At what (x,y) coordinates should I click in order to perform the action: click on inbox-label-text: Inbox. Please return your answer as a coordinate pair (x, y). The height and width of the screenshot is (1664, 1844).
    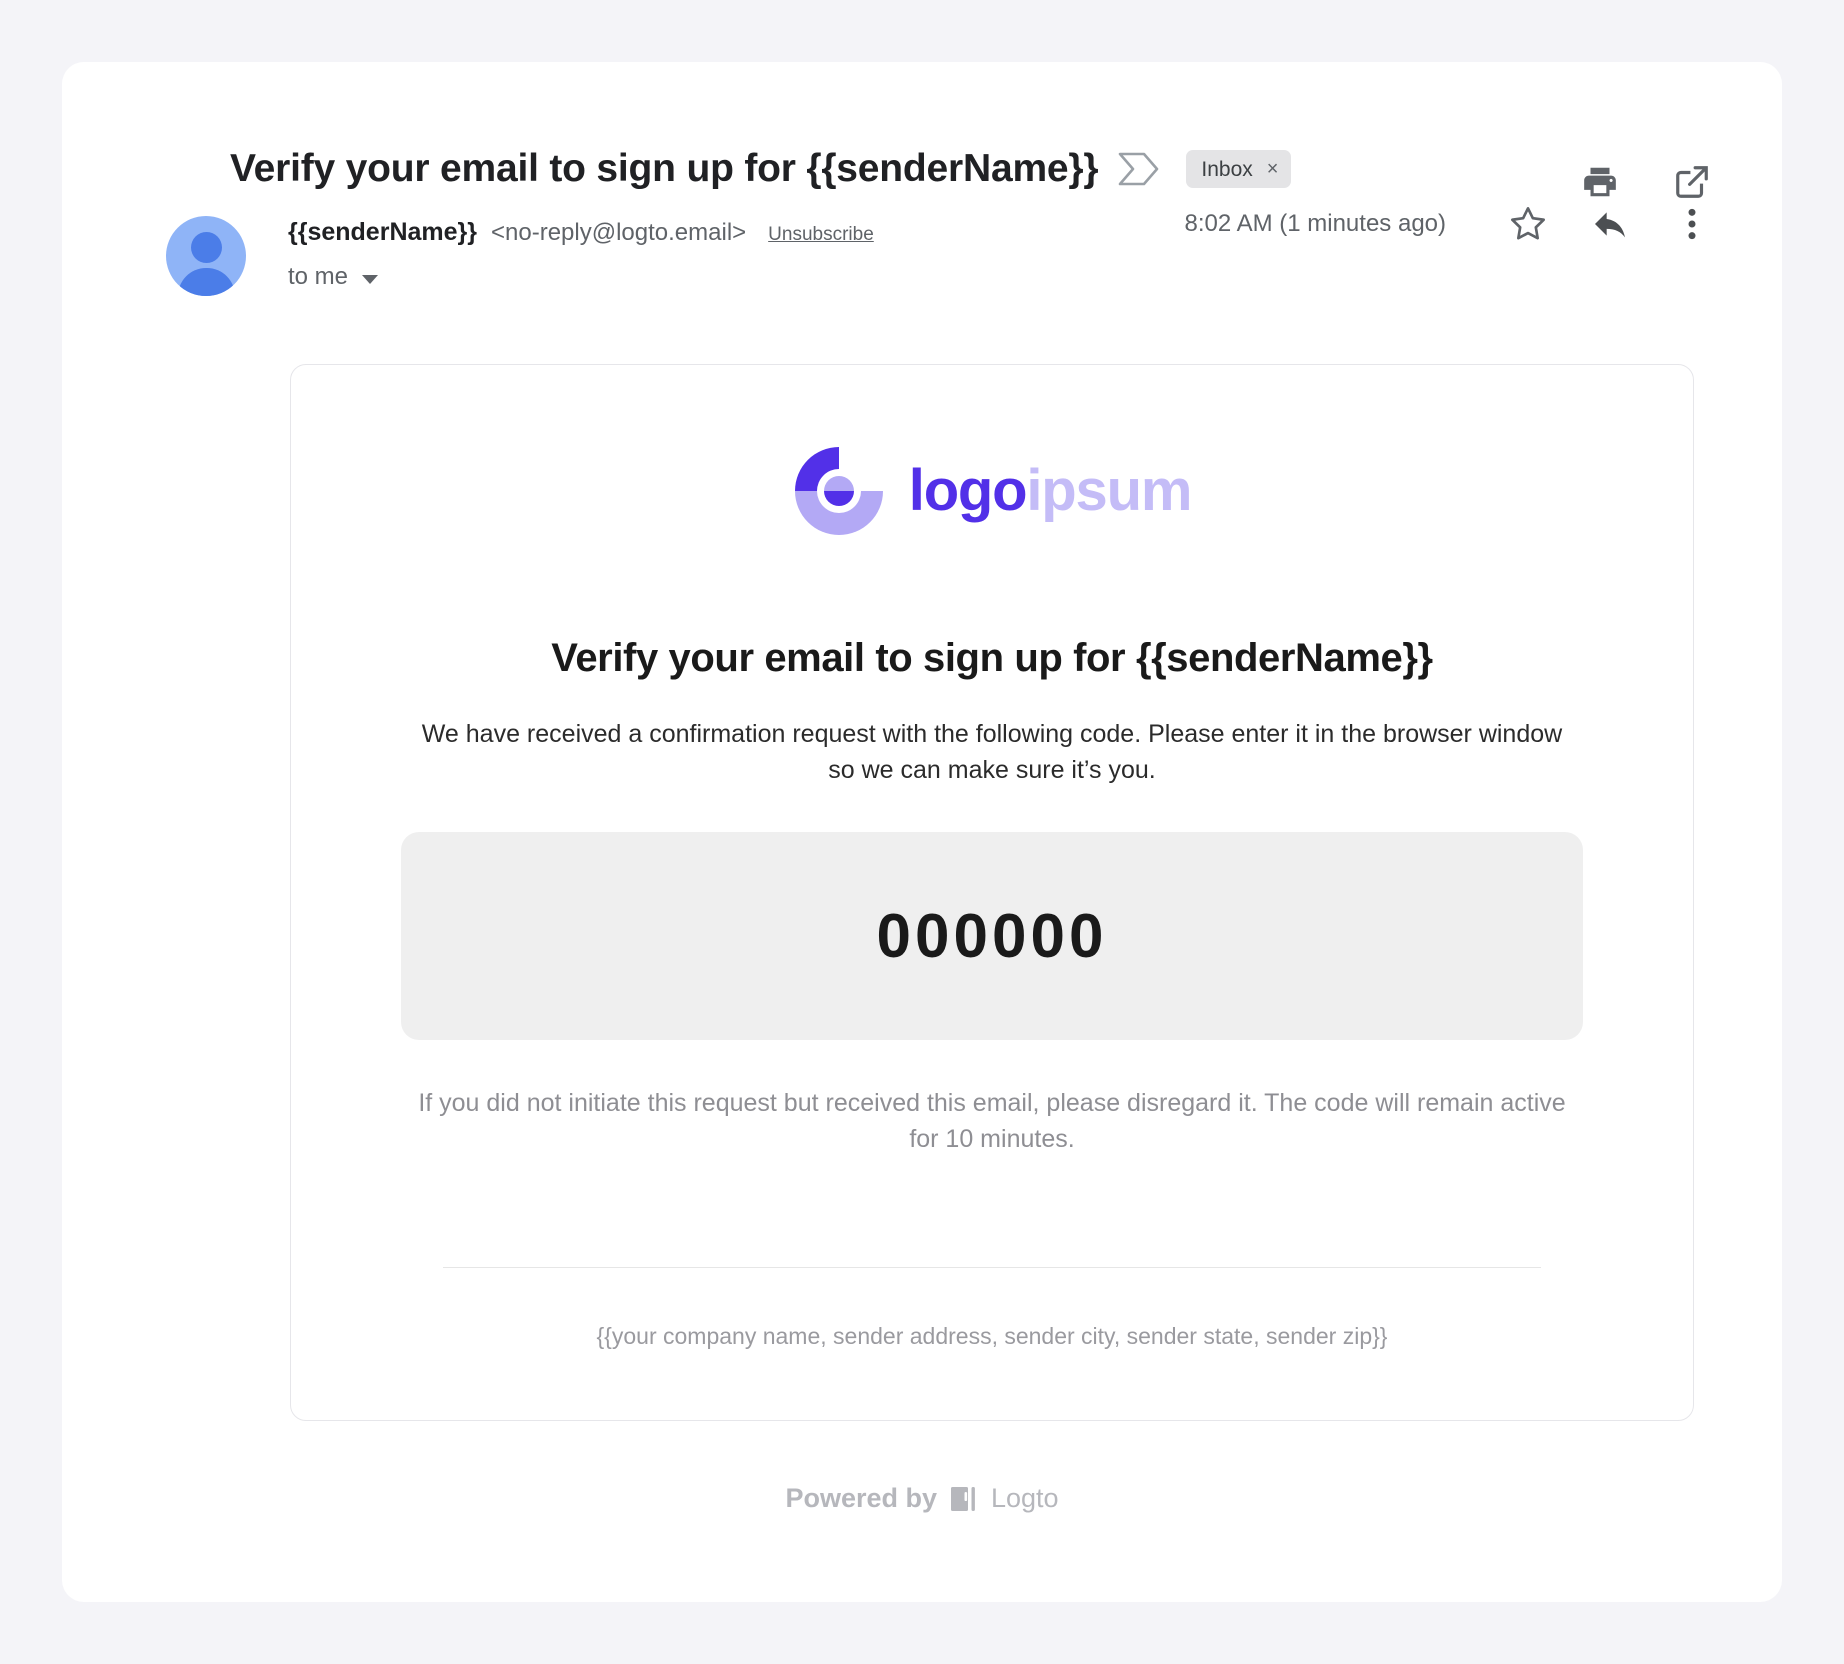
    Looking at the image, I should click on (1227, 169).